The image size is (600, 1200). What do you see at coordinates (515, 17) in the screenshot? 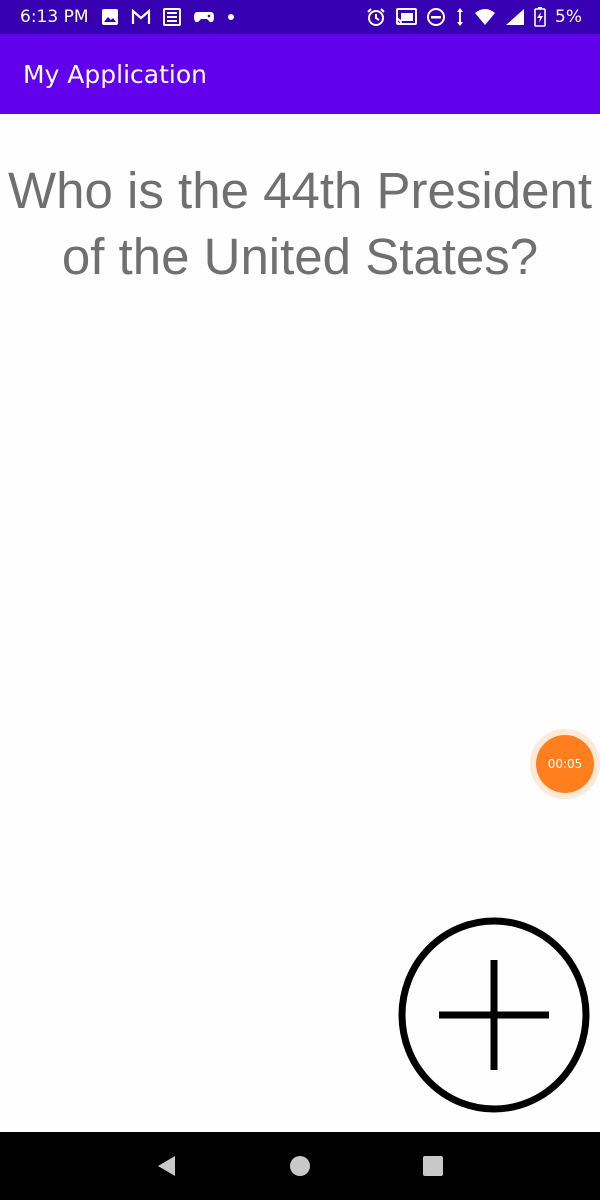
I see `signal-icon` at bounding box center [515, 17].